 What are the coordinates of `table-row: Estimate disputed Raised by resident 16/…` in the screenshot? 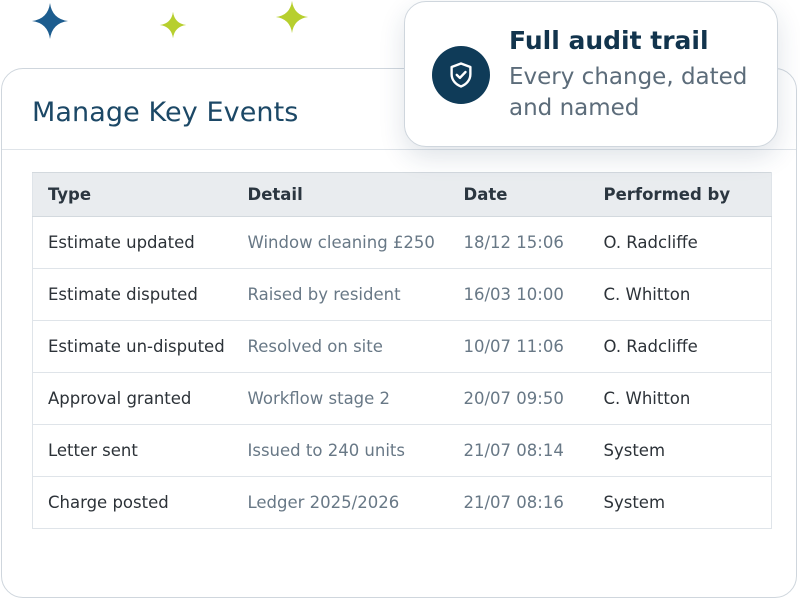 It's located at (402, 294).